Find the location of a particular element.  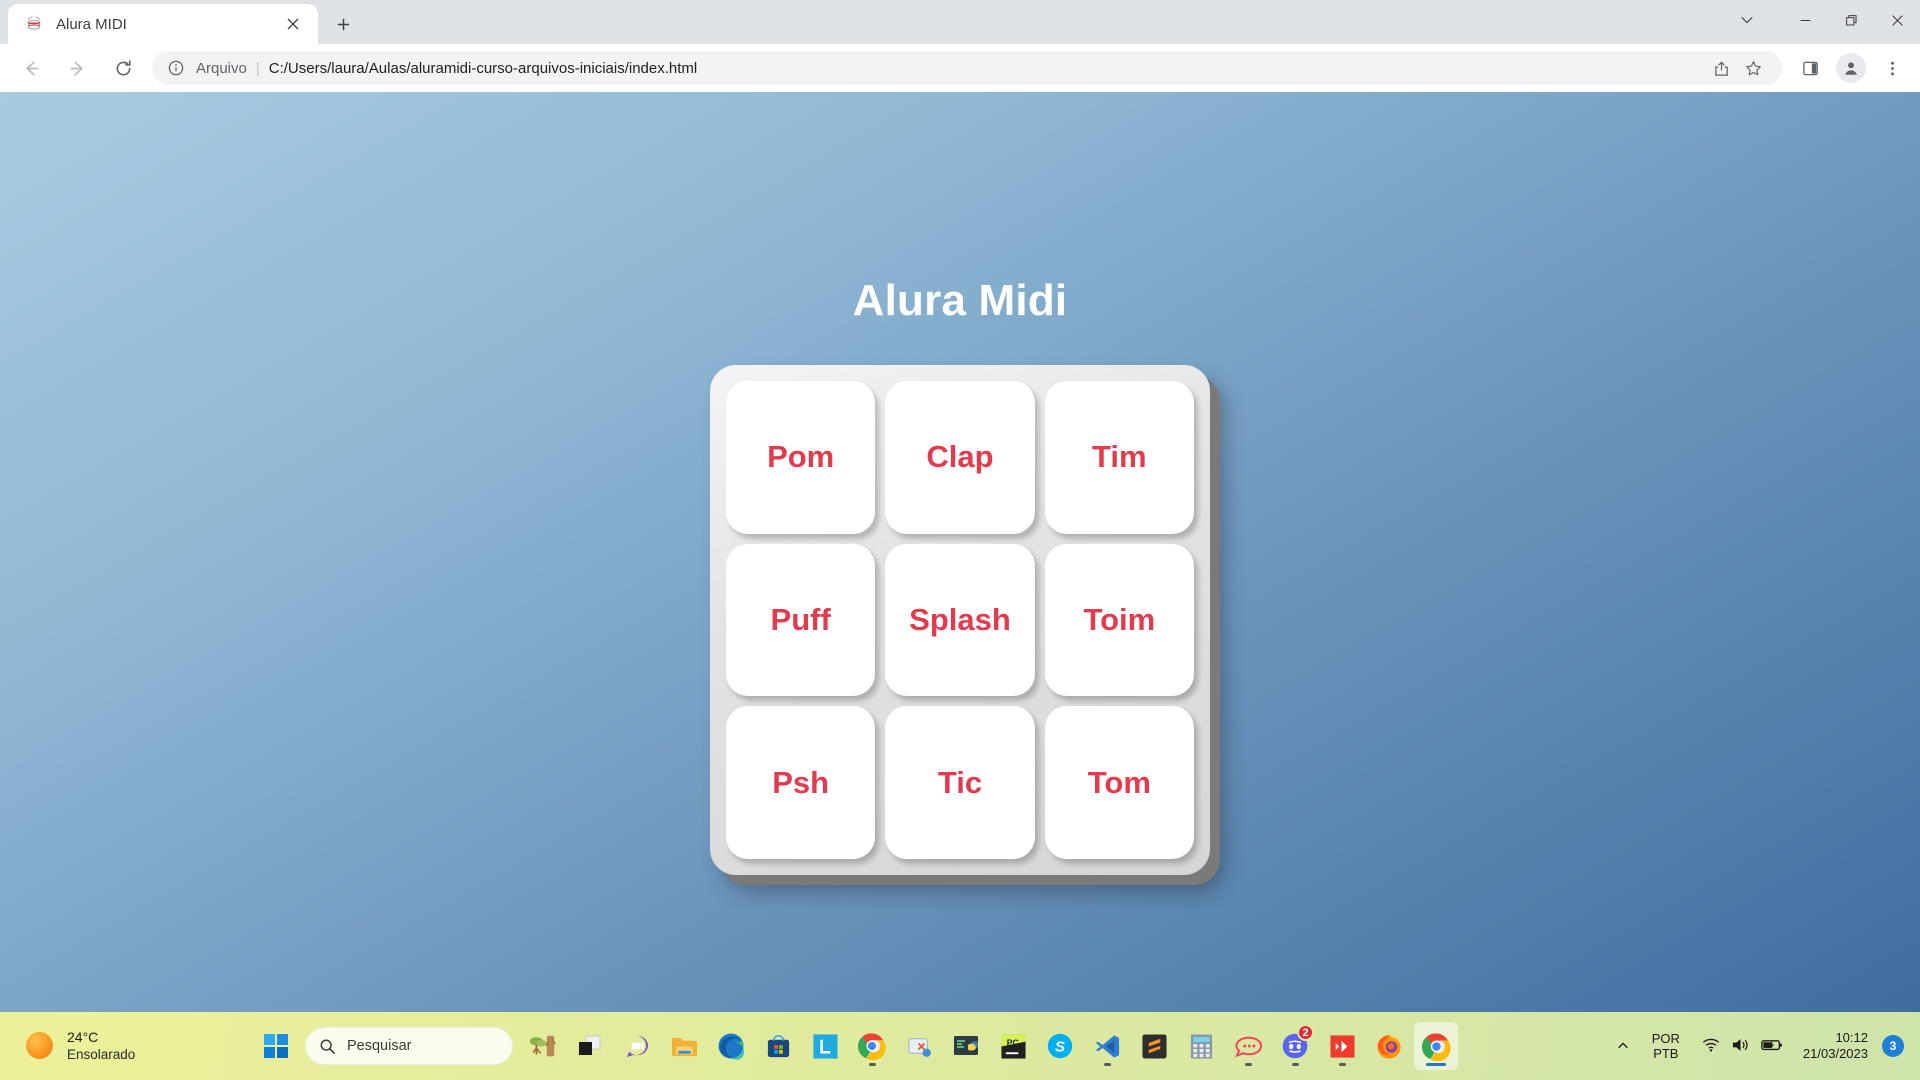

language-indicator: POR PTB is located at coordinates (1666, 1046).